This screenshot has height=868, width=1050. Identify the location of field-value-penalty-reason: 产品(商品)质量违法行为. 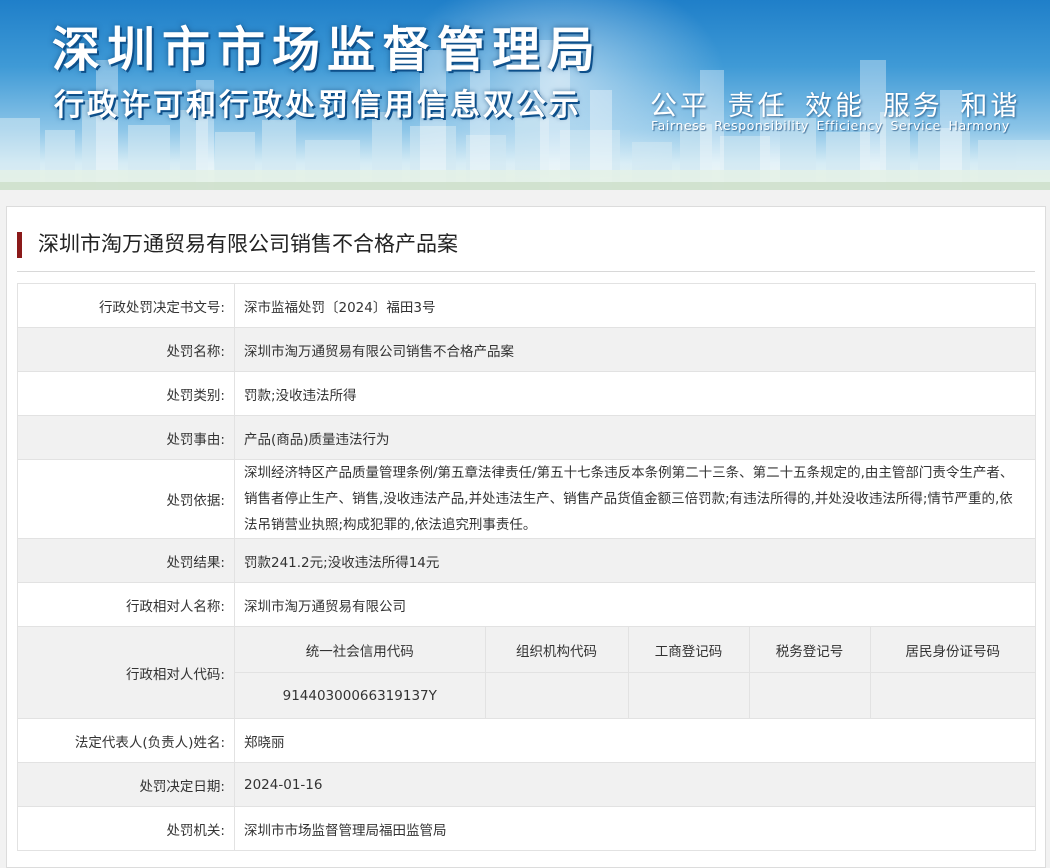
(635, 437).